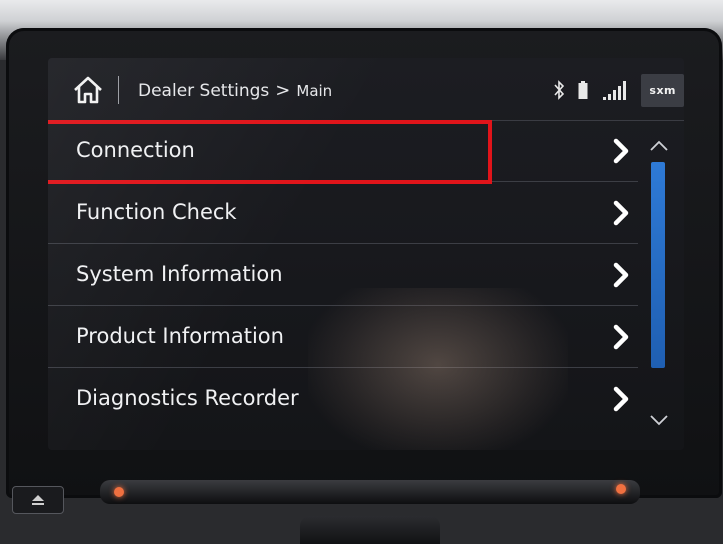 This screenshot has width=723, height=544. Describe the element at coordinates (179, 274) in the screenshot. I see `menu-item-label: System Information` at that location.